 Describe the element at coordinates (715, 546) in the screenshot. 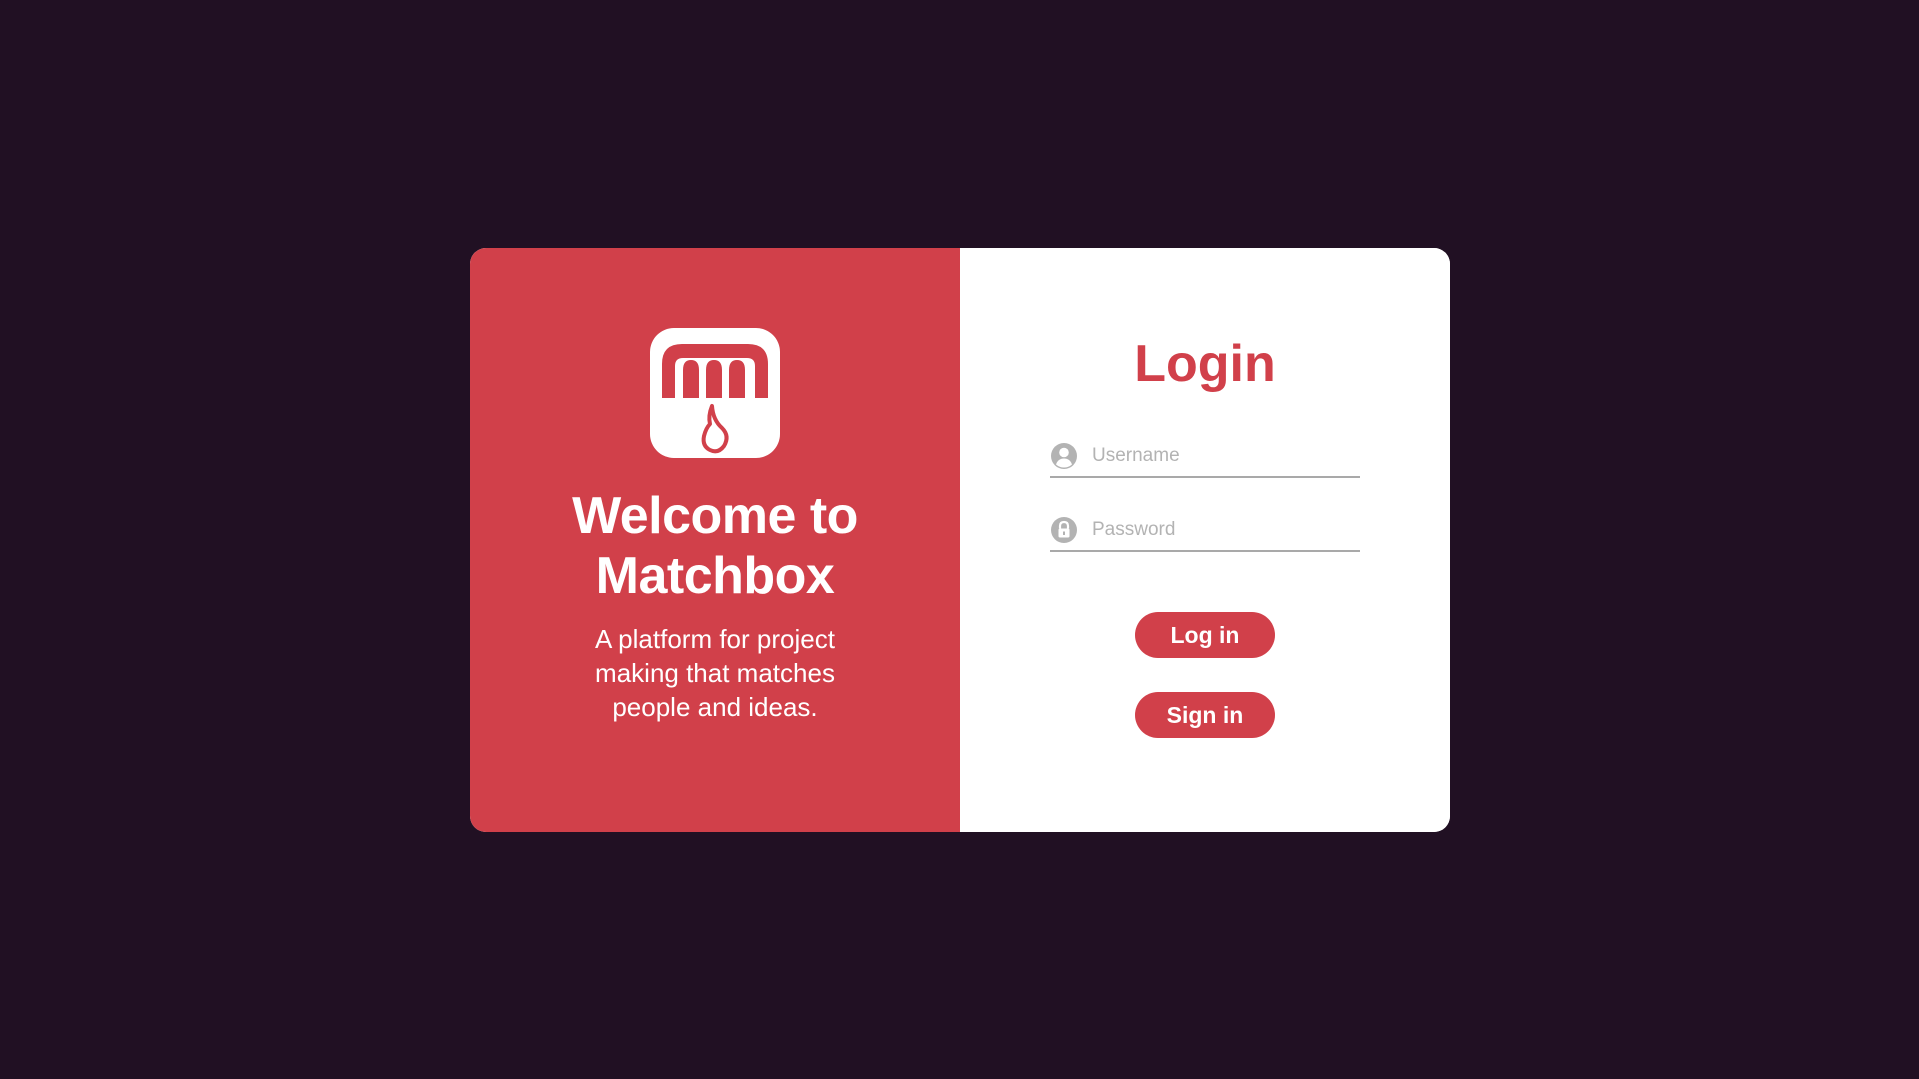

I see `welcome-title: Welcome to Matchbox` at that location.